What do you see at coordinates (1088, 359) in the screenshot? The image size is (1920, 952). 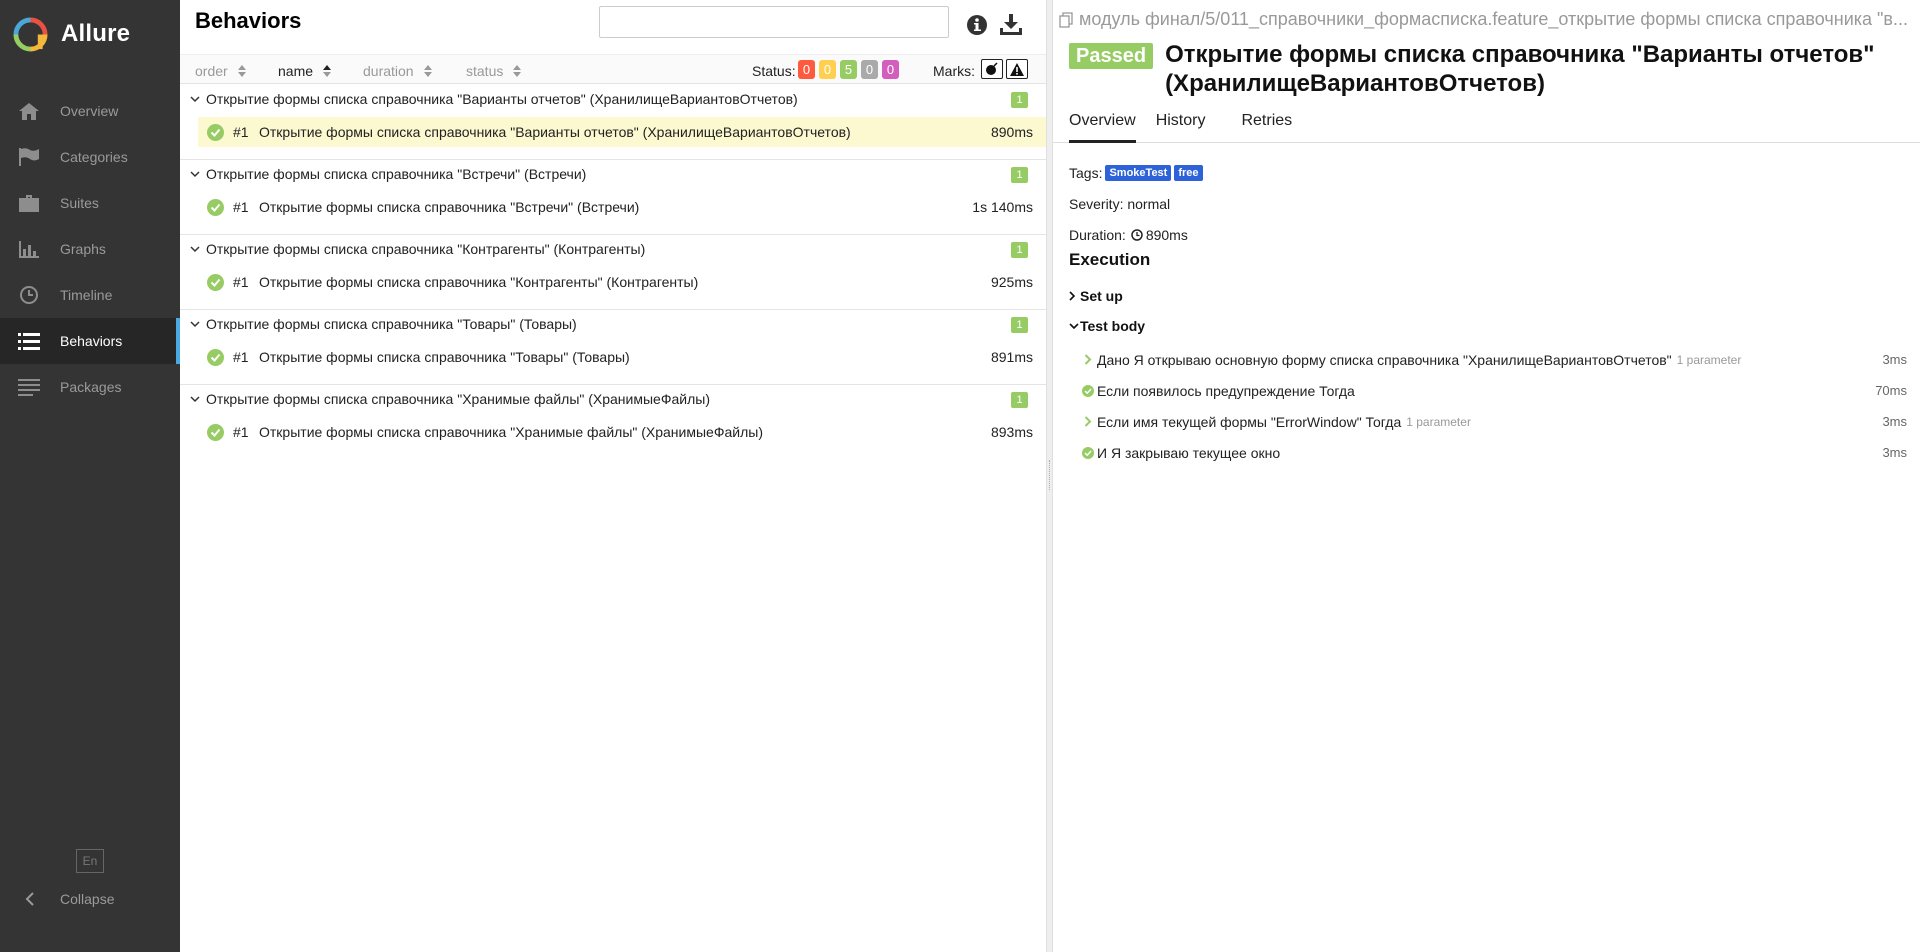 I see `chevron-right-icon` at bounding box center [1088, 359].